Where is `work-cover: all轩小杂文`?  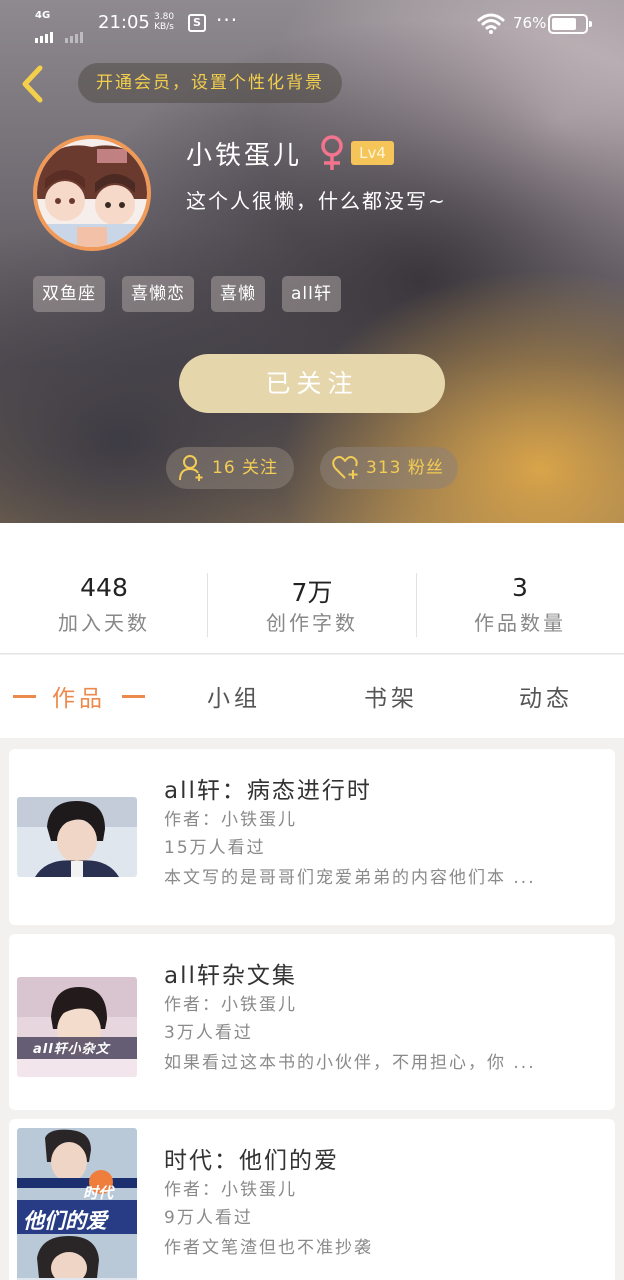
work-cover: all轩小杂文 is located at coordinates (77, 1027).